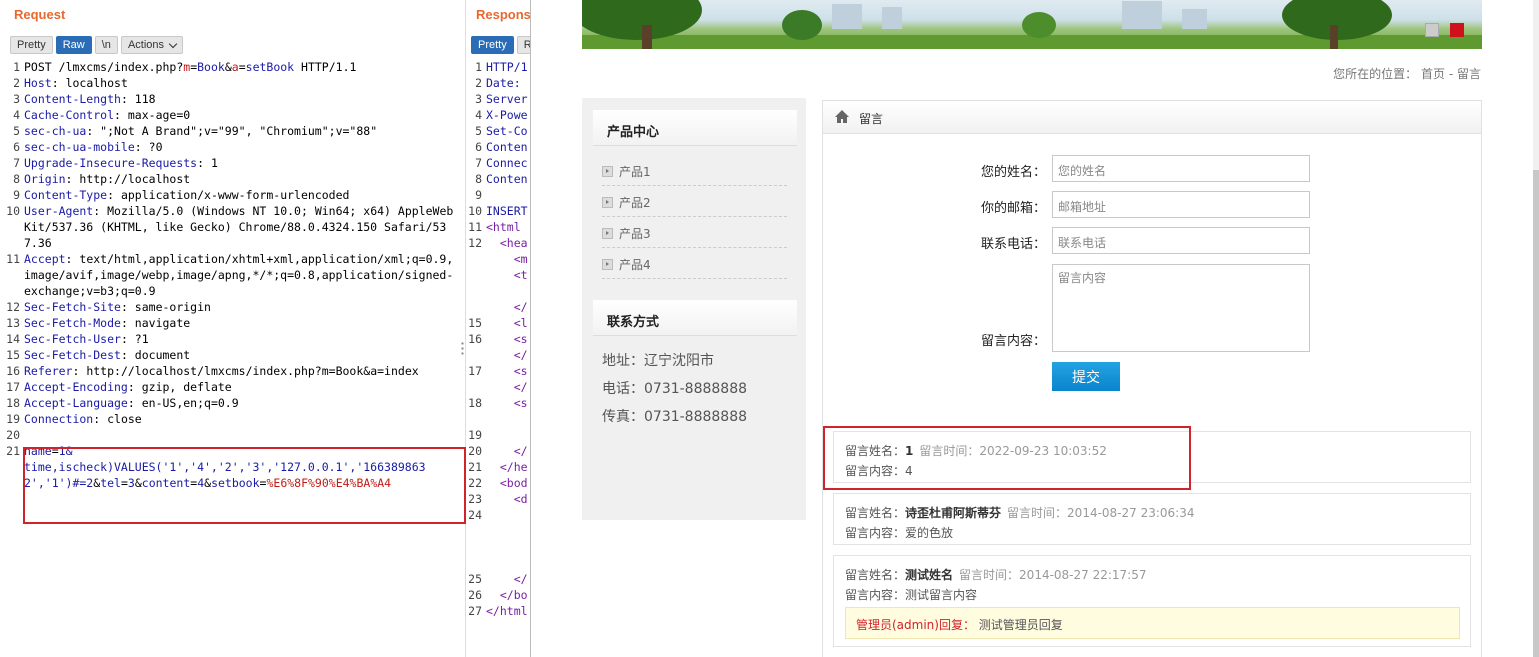 This screenshot has width=1539, height=657. Describe the element at coordinates (694, 263) in the screenshot. I see `sidebar-item-product4: 产品4` at that location.